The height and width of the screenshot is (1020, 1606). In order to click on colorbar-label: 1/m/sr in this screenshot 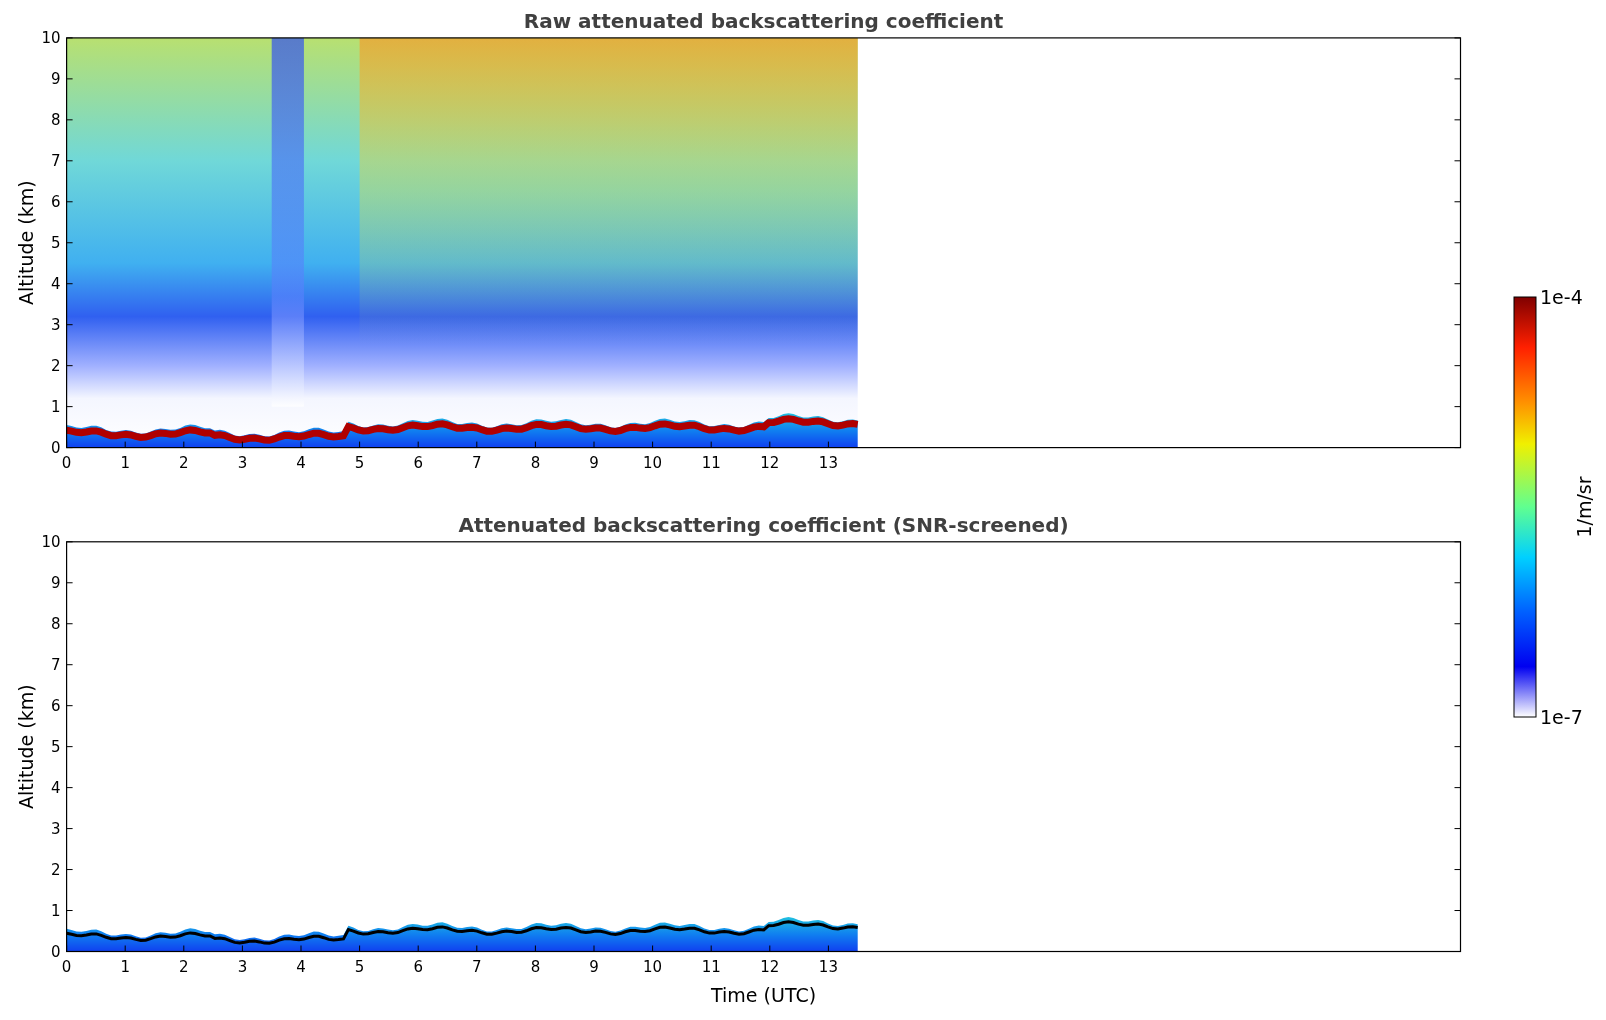, I will do `click(1584, 507)`.